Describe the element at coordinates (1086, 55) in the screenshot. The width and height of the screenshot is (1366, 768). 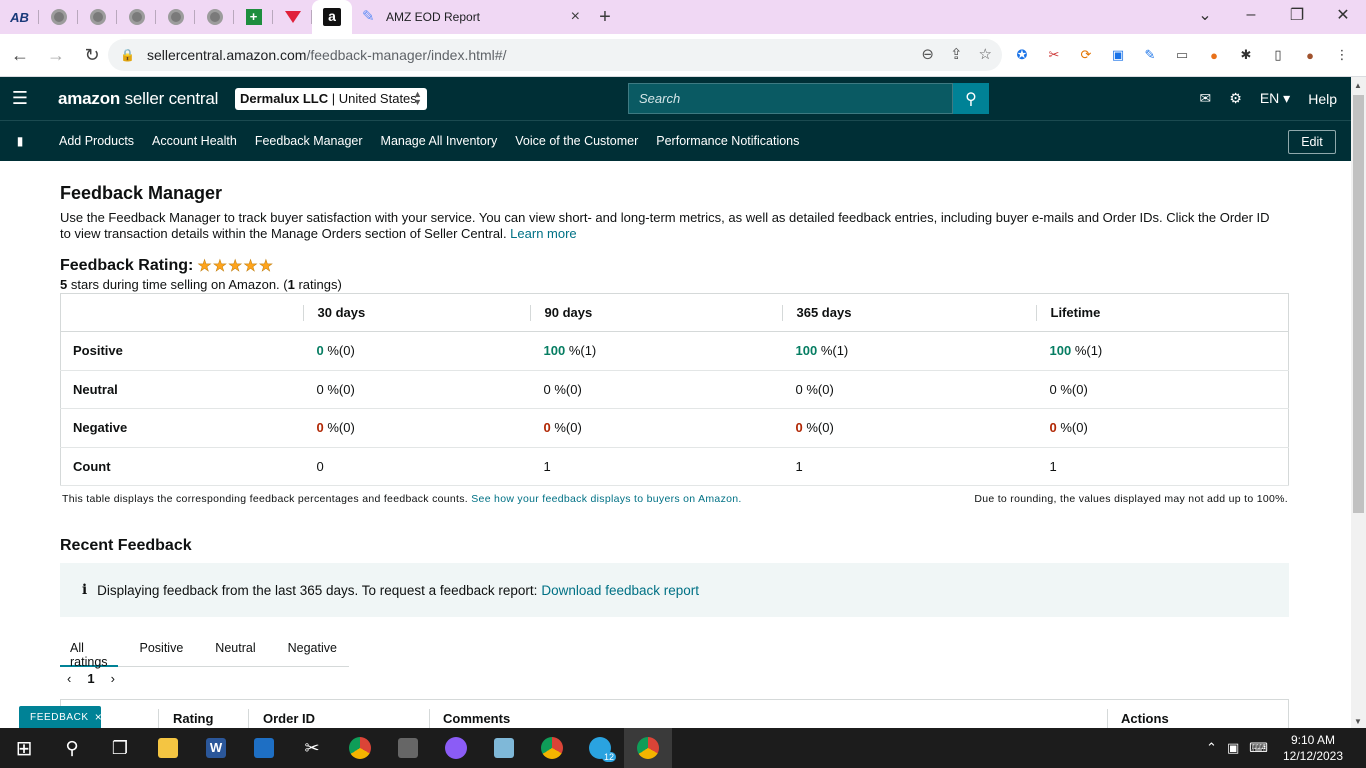
I see `extension-icon: ⟳` at that location.